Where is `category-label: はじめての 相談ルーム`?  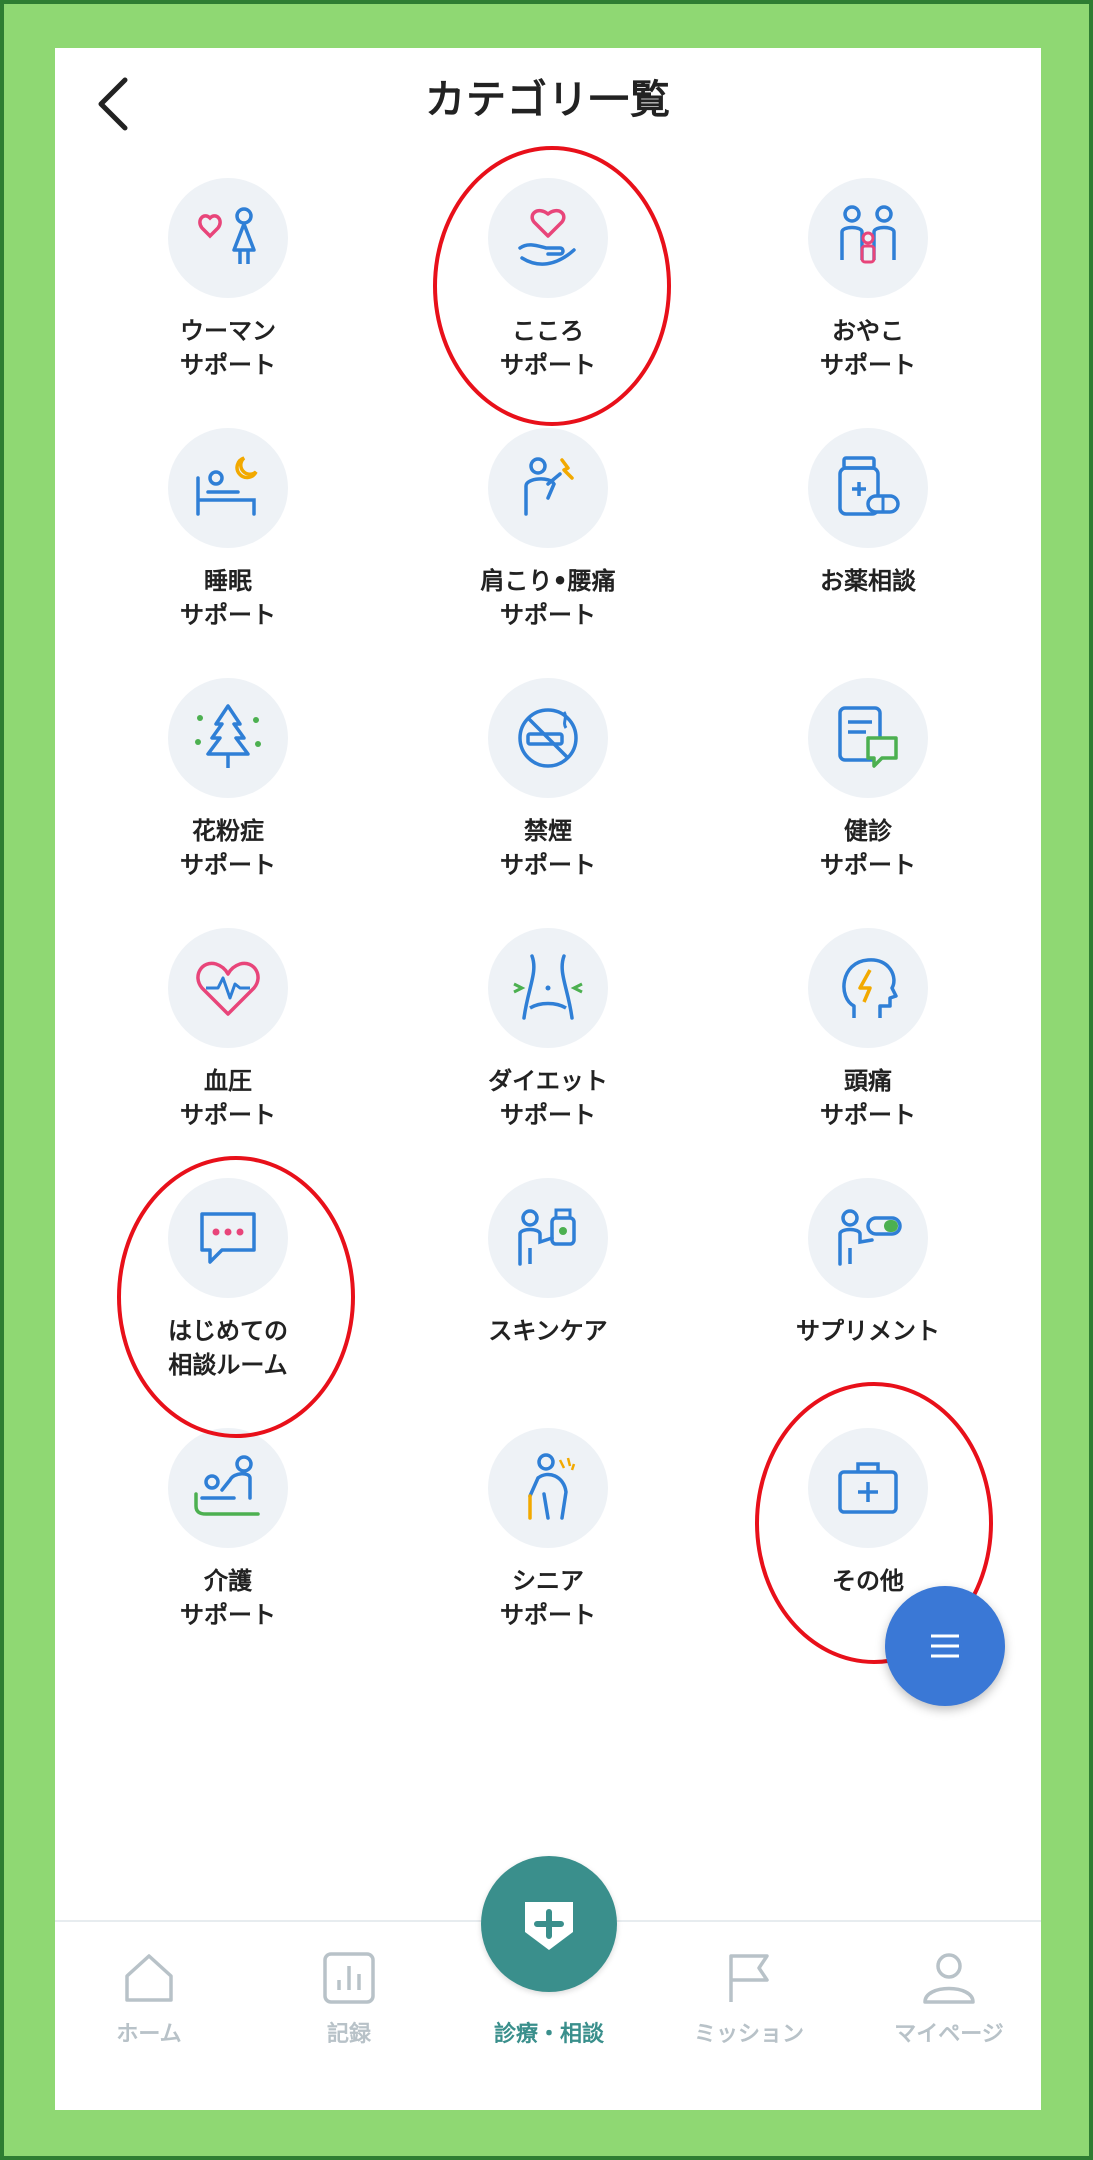 category-label: はじめての 相談ルーム is located at coordinates (228, 1348).